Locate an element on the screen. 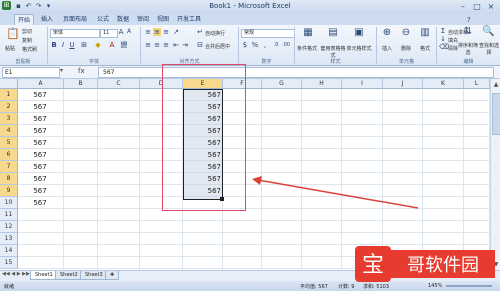 This screenshot has height=291, width=500. row-header-3: 3 is located at coordinates (9, 119).